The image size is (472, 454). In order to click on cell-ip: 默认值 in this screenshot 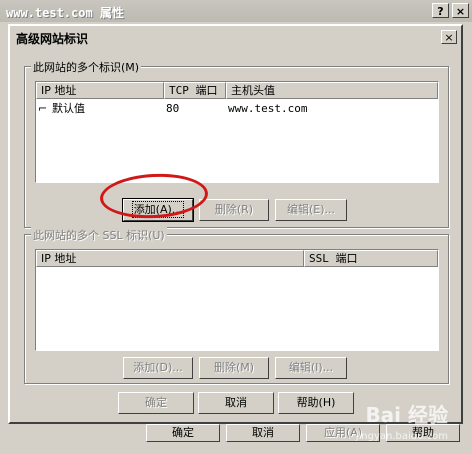, I will do `click(68, 108)`.